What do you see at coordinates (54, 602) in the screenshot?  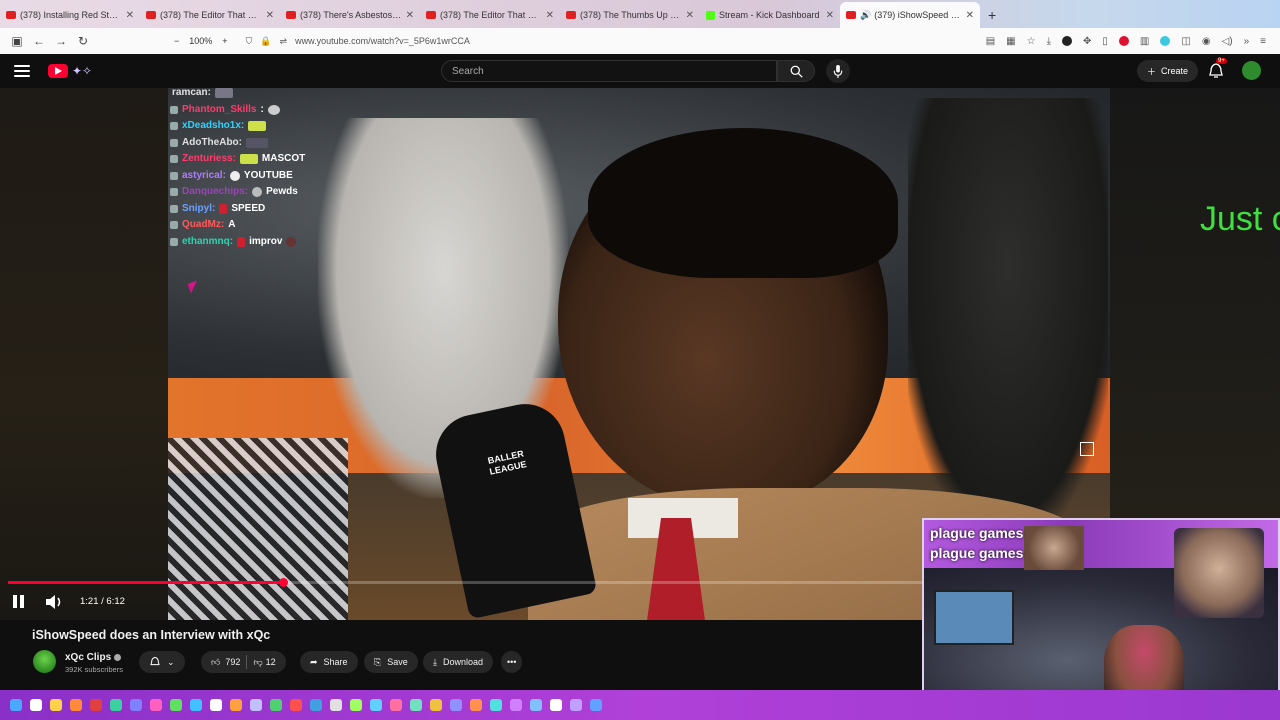 I see `volume-icon` at bounding box center [54, 602].